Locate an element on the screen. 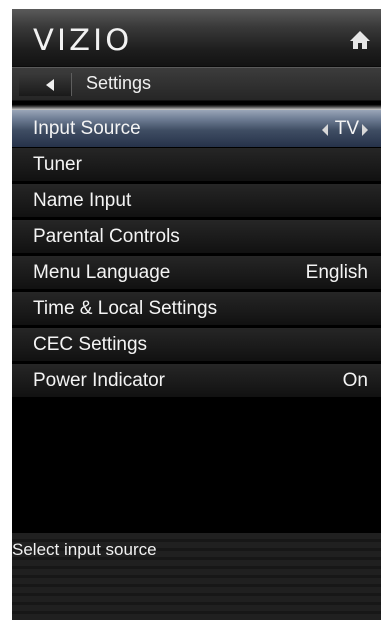 The width and height of the screenshot is (385, 620). menu-item-tuner: Tuner is located at coordinates (196, 164).